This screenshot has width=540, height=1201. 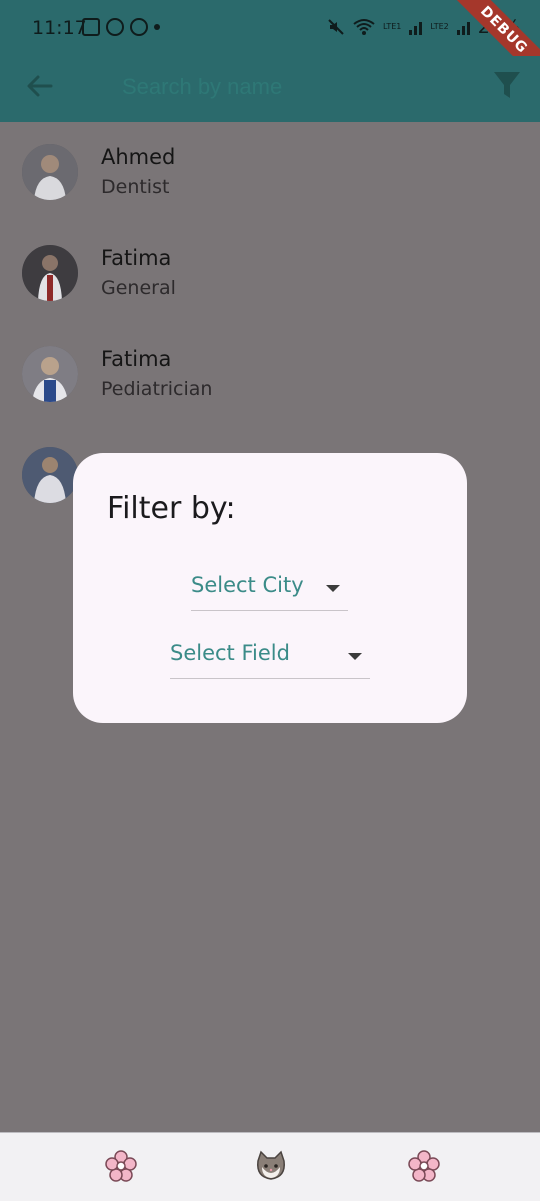 What do you see at coordinates (439, 26) in the screenshot?
I see `sim2-label: LTE2` at bounding box center [439, 26].